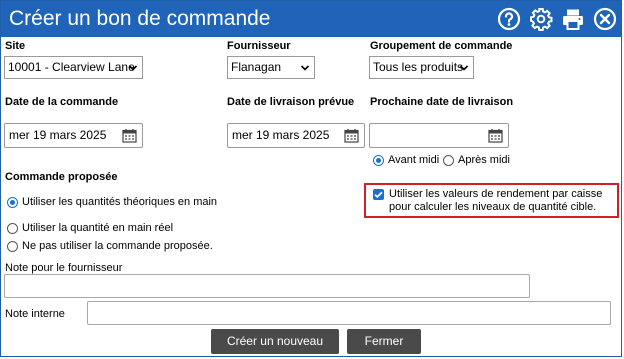  Describe the element at coordinates (311, 19) in the screenshot. I see `title-bar: Créer un bon de commande` at that location.